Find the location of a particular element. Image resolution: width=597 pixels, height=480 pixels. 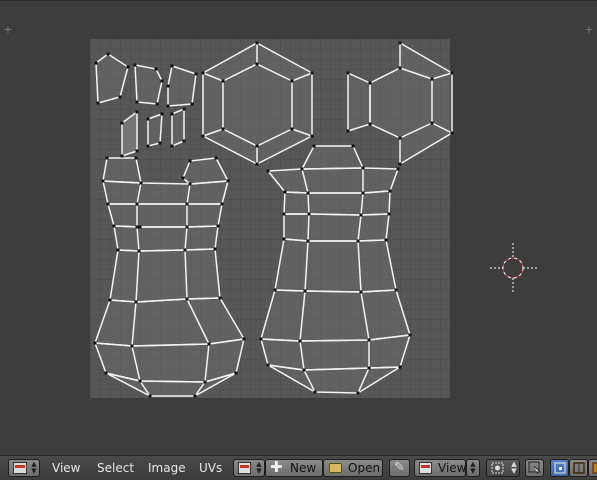

open-image-button: Open is located at coordinates (353, 468).